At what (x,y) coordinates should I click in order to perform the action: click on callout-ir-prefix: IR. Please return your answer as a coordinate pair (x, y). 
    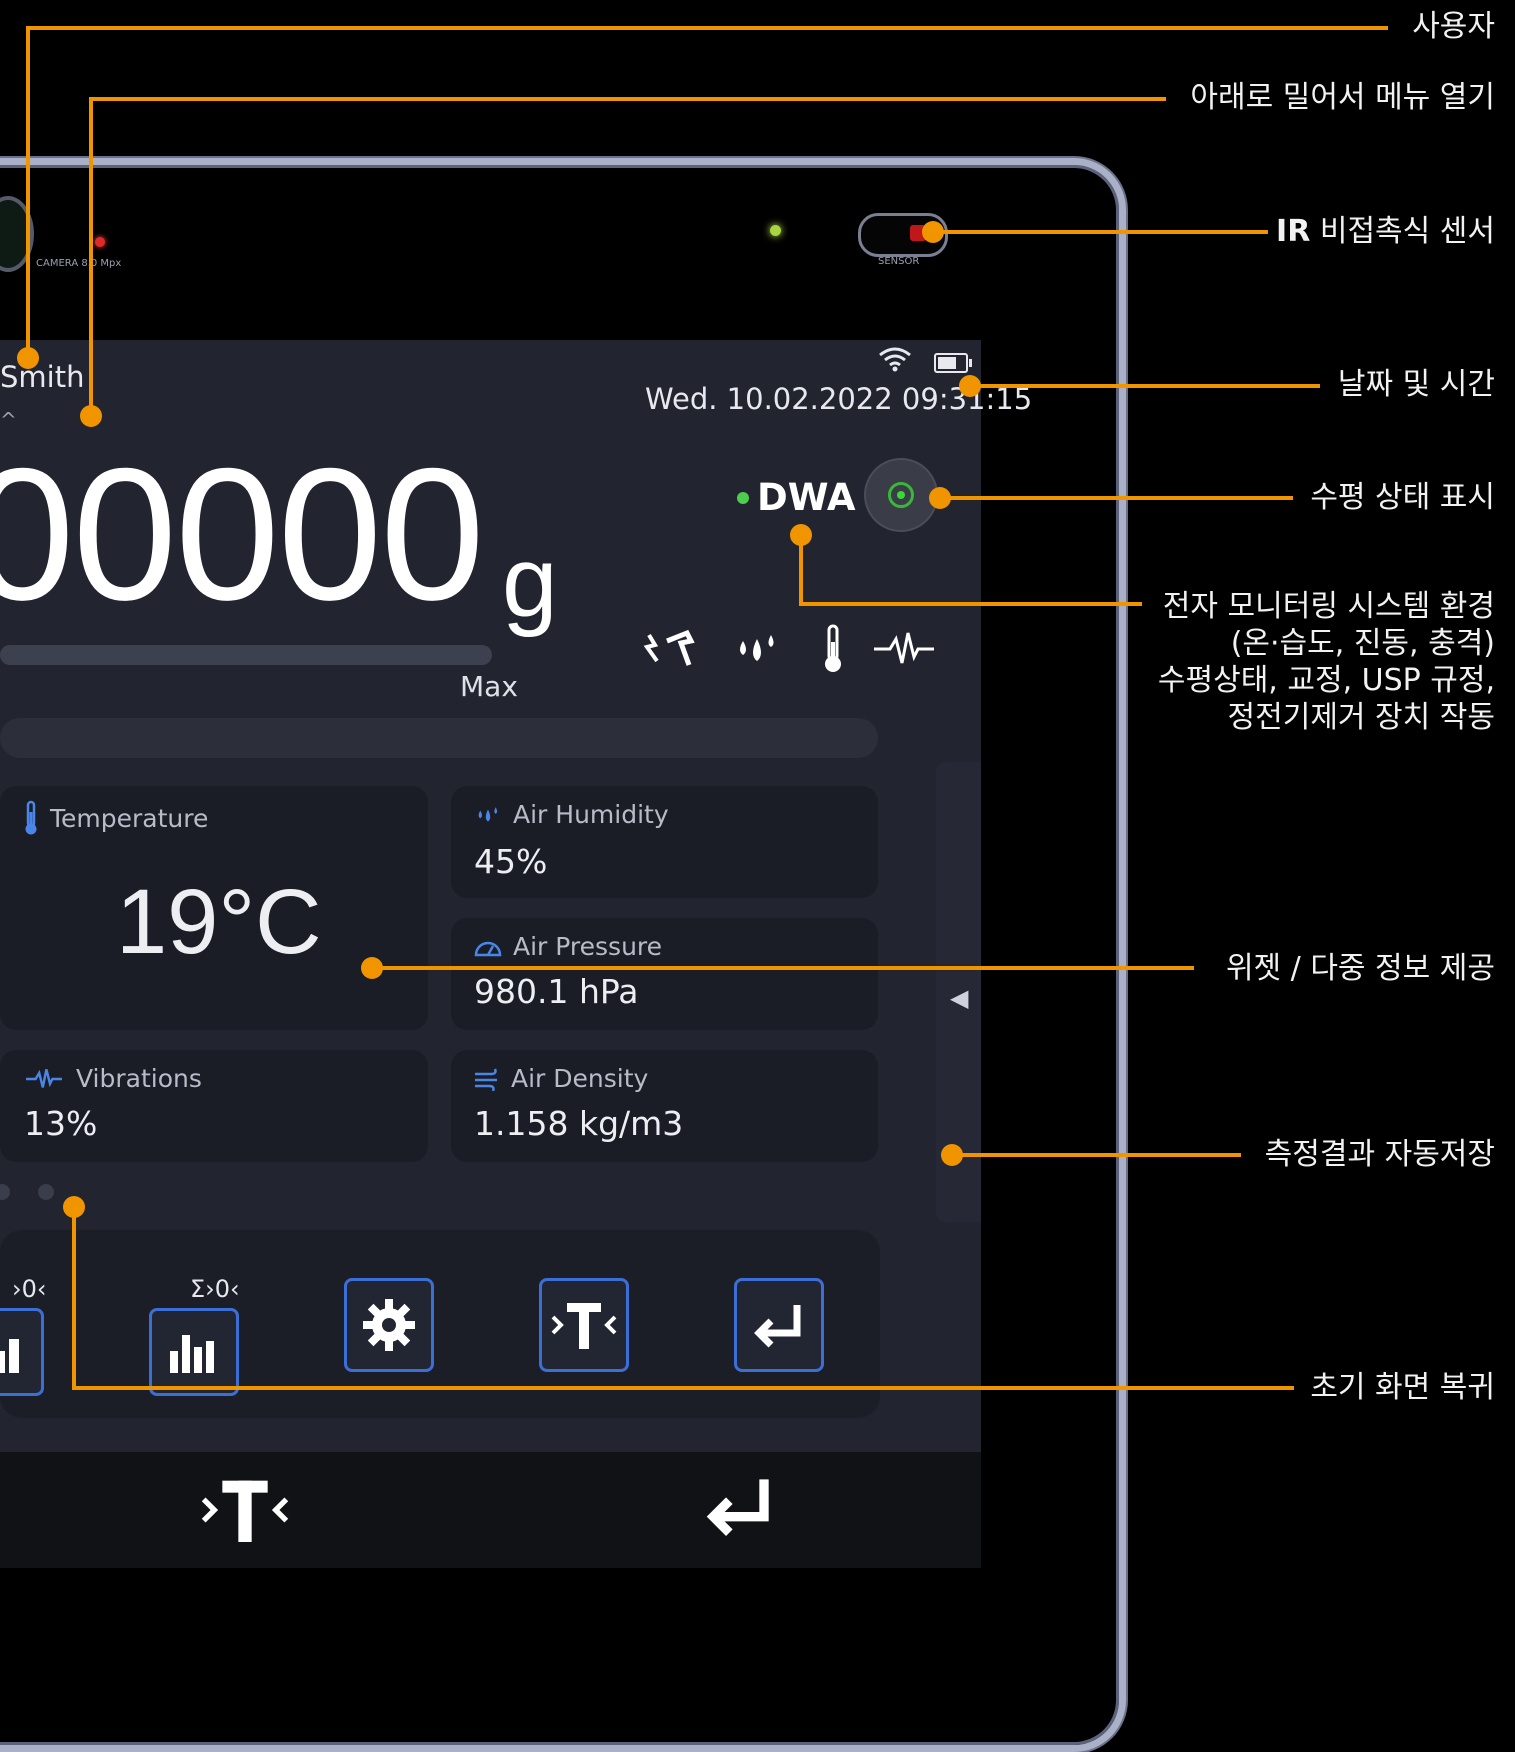
    Looking at the image, I should click on (1293, 231).